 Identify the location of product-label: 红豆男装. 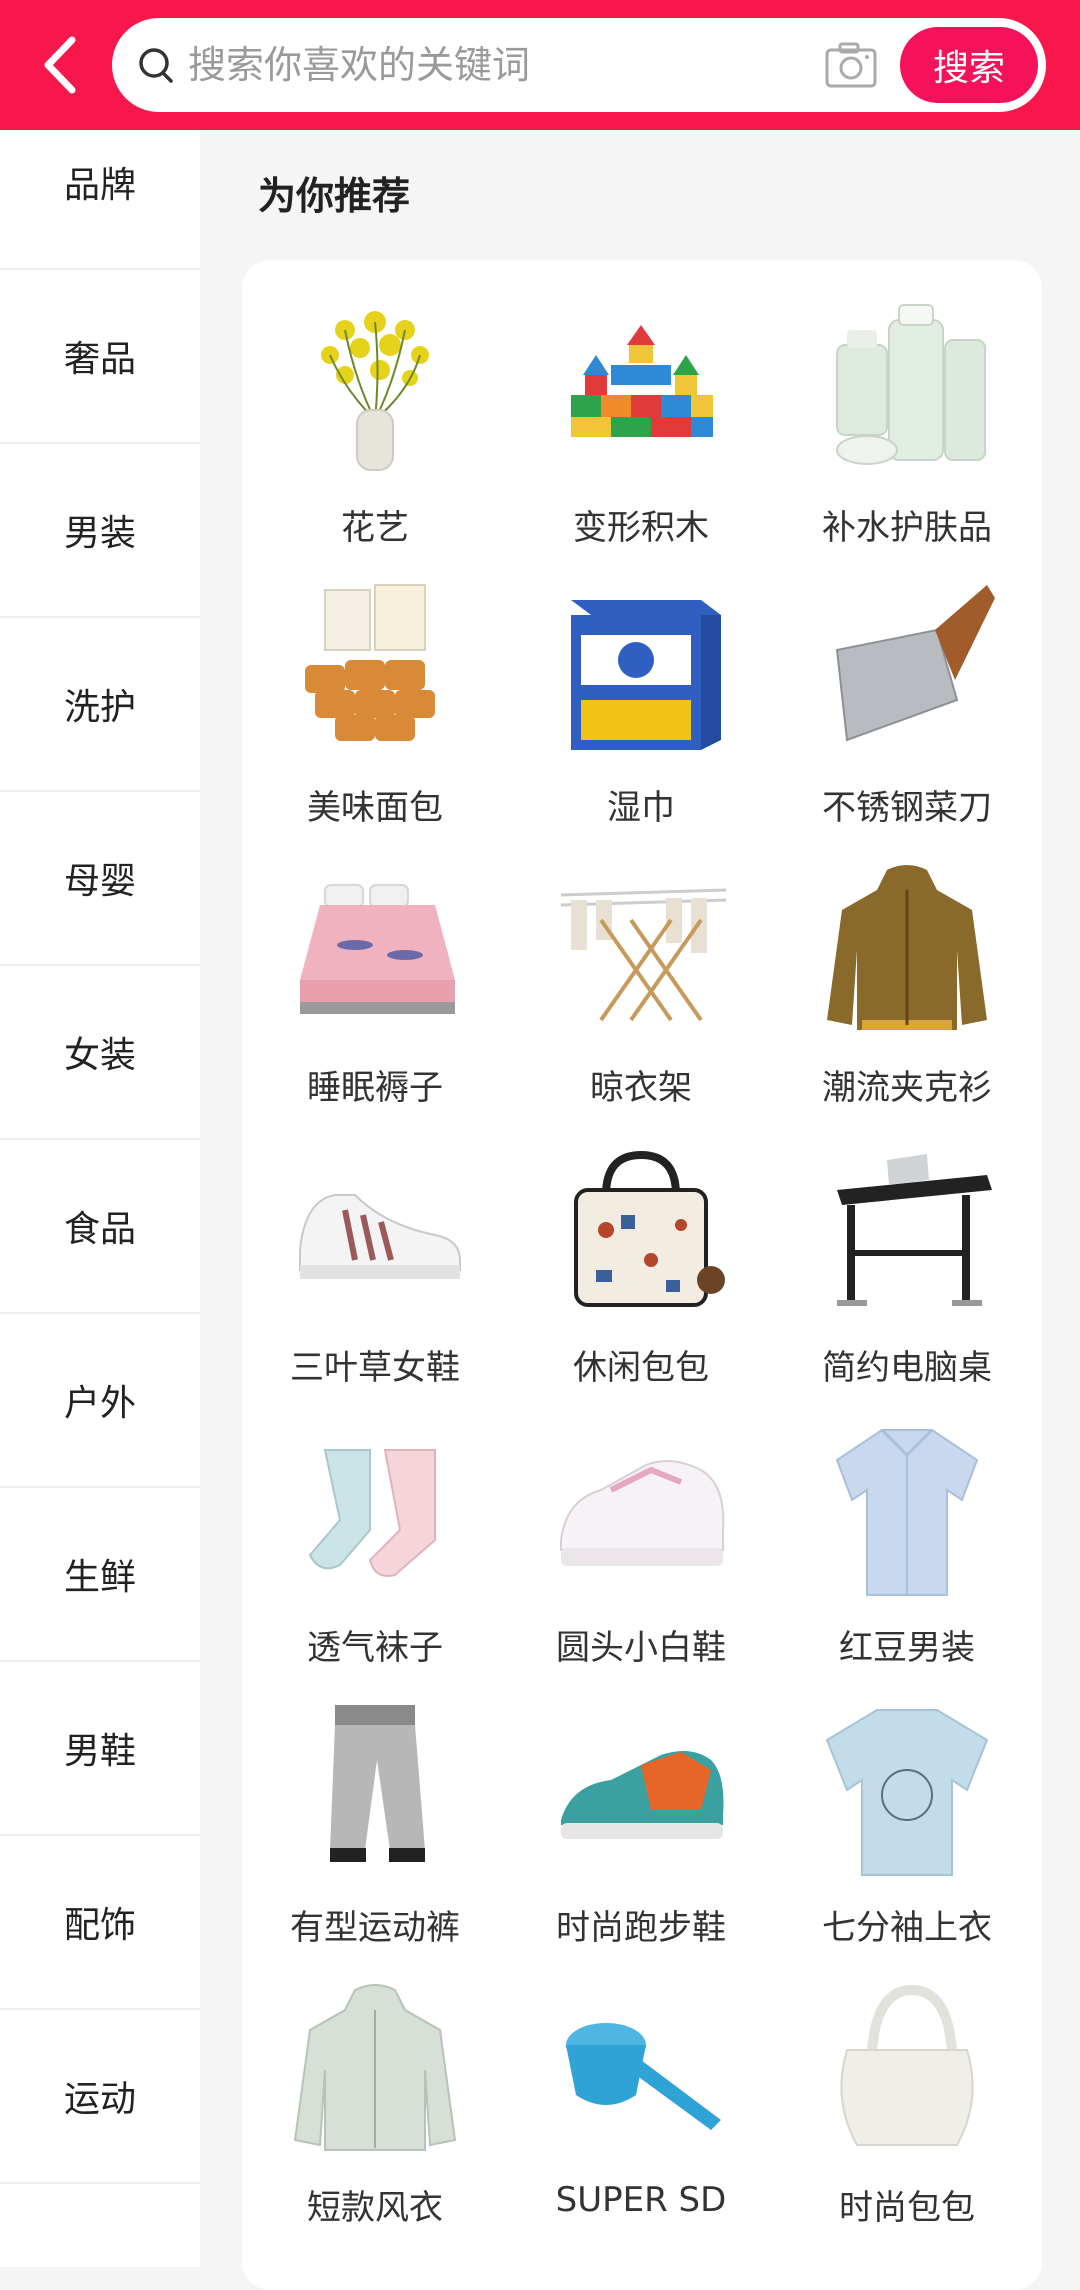
(907, 1648).